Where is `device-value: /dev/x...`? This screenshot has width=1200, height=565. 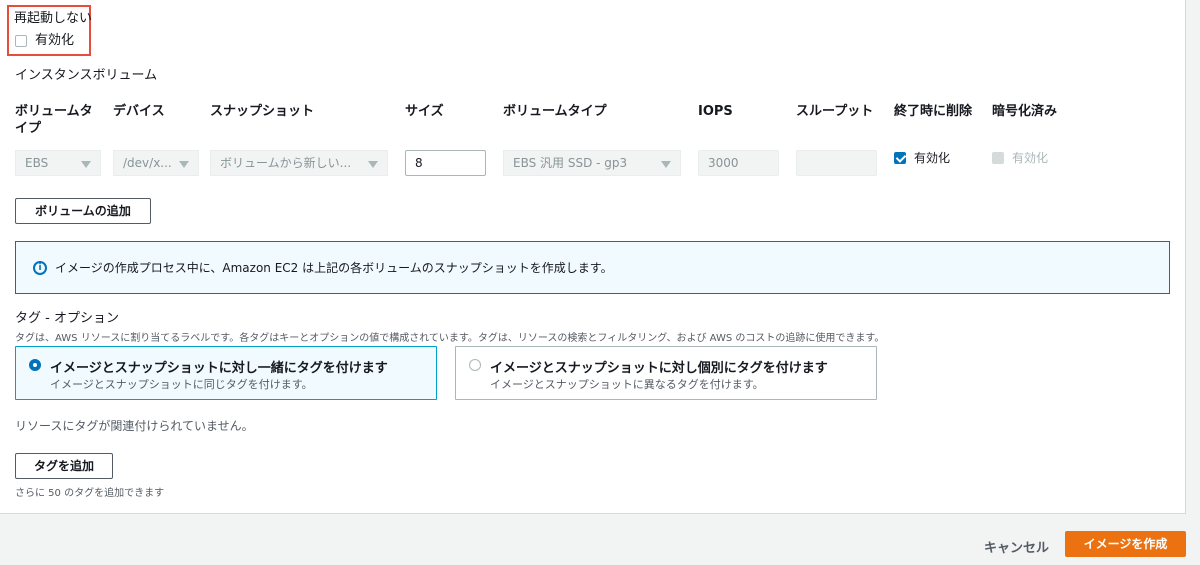 device-value: /dev/x... is located at coordinates (147, 163).